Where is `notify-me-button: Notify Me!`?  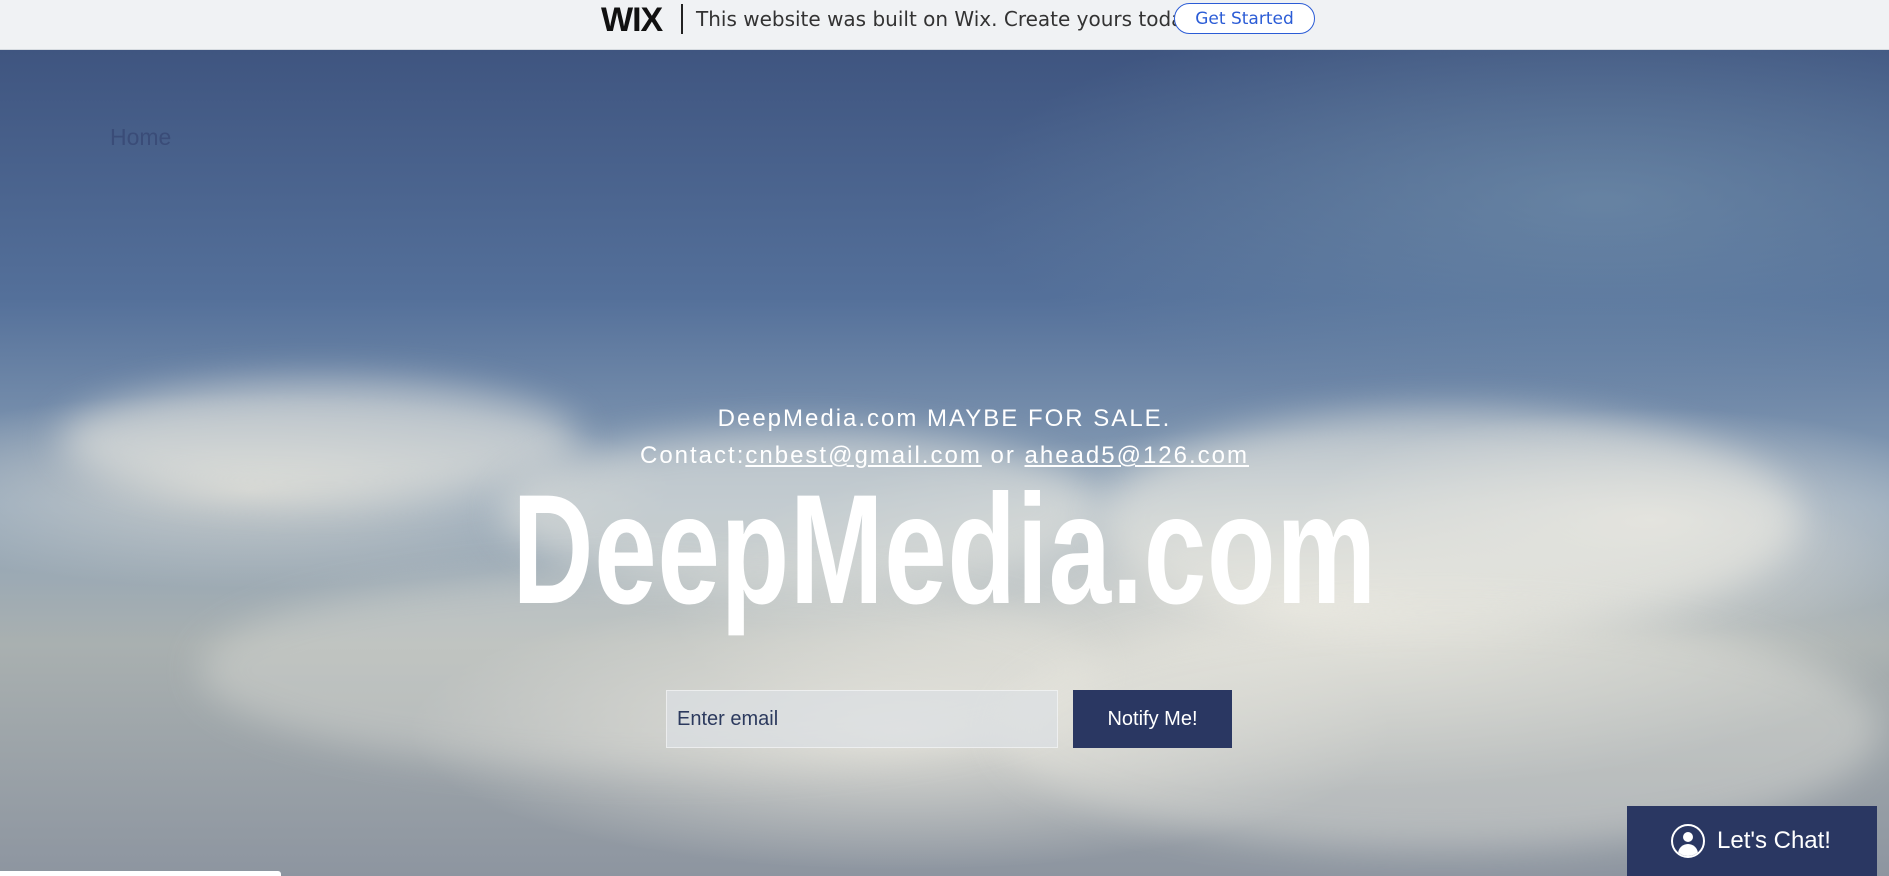 notify-me-button: Notify Me! is located at coordinates (1152, 719).